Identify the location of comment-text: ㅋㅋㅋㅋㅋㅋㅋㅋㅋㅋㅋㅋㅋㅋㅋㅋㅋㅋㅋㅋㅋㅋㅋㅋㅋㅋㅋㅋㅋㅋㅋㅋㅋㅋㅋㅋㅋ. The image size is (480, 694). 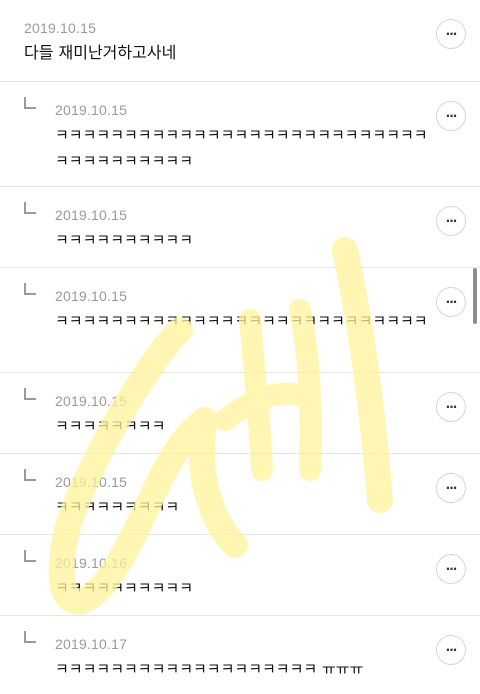
(241, 148).